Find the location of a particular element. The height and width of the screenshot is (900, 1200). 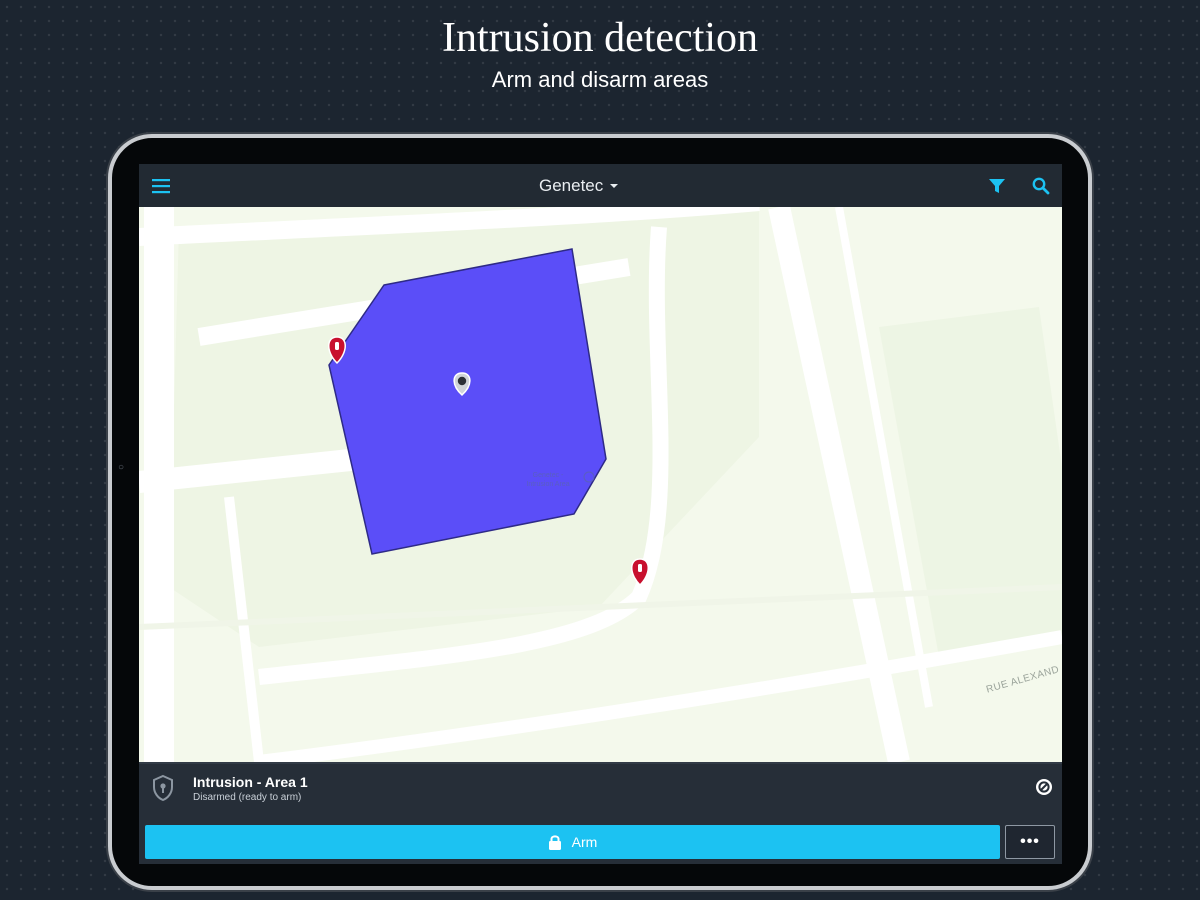

app-header: Genetec is located at coordinates (600, 185).